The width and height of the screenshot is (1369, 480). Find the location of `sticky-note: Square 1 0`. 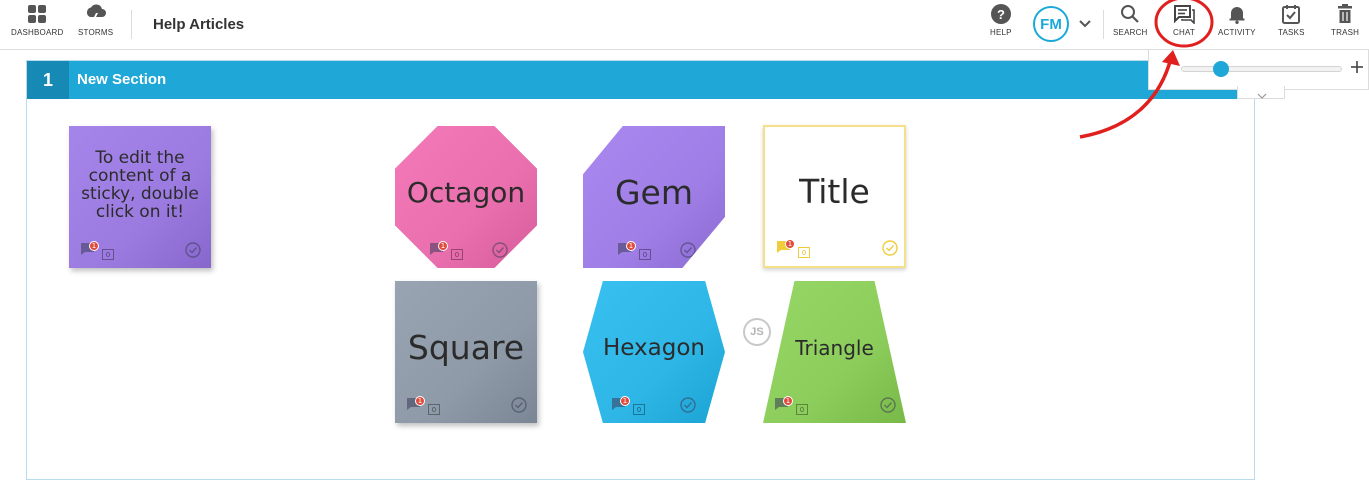

sticky-note: Square 1 0 is located at coordinates (466, 352).